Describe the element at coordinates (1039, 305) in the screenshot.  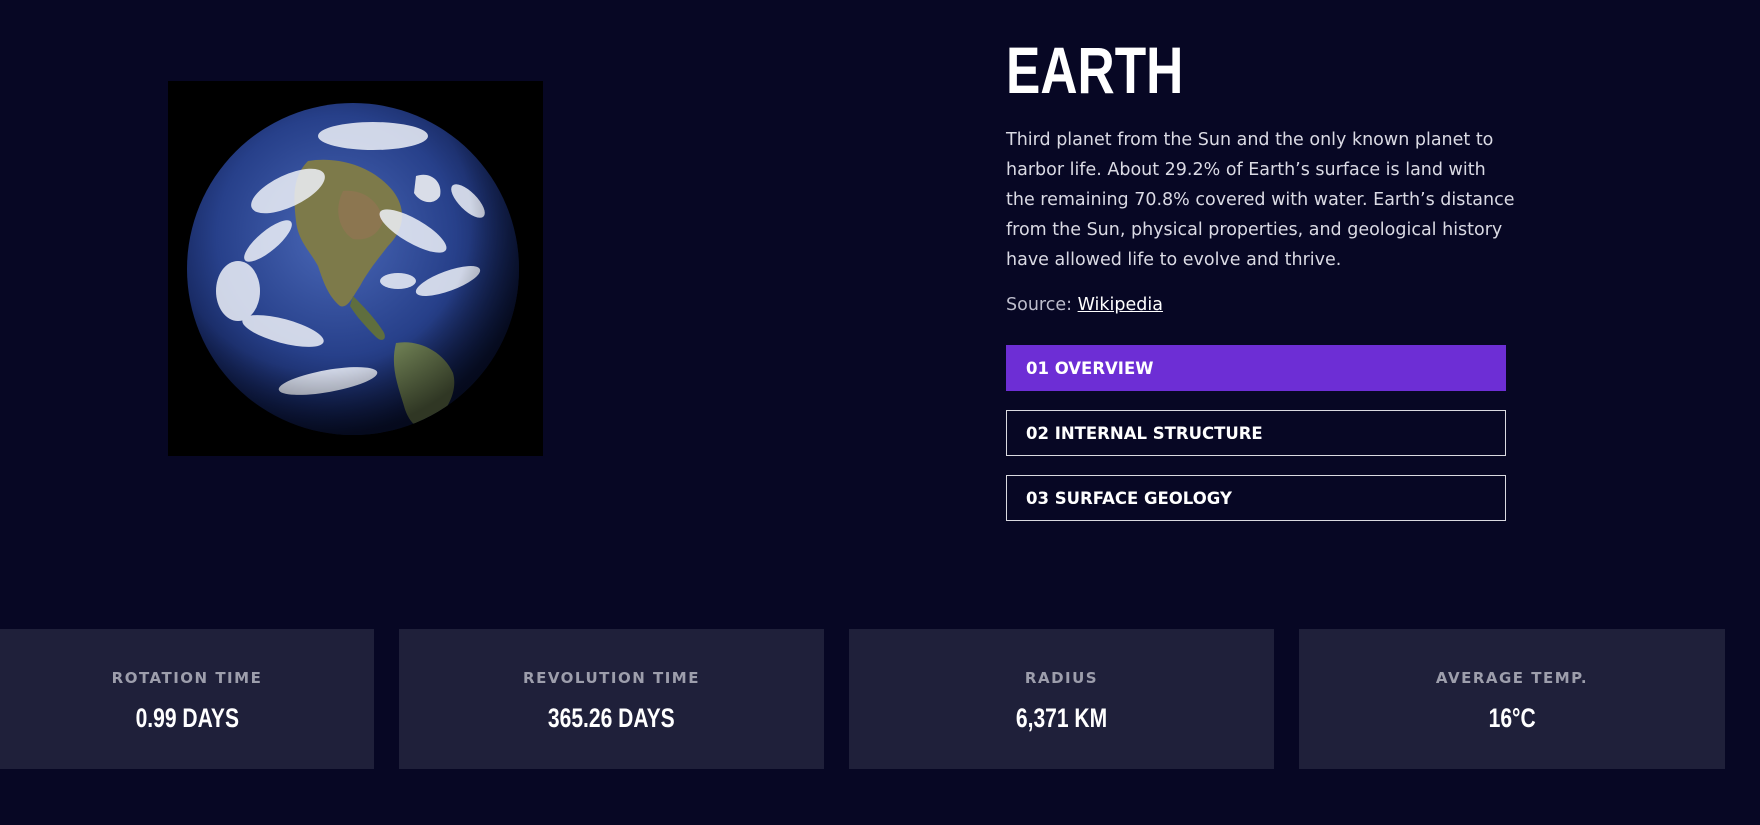
I see `source-label: Source:` at that location.